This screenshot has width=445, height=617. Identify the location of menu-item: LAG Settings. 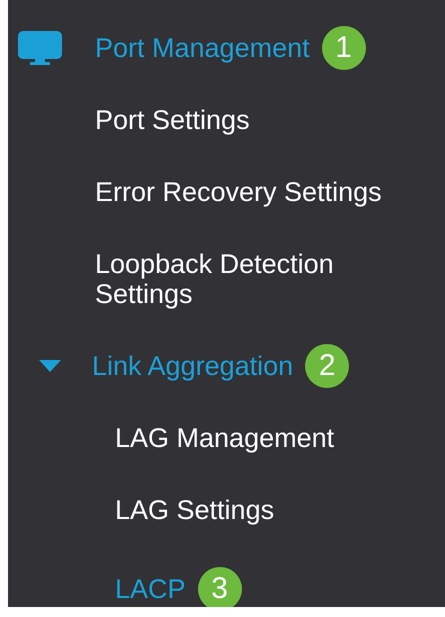
(194, 510).